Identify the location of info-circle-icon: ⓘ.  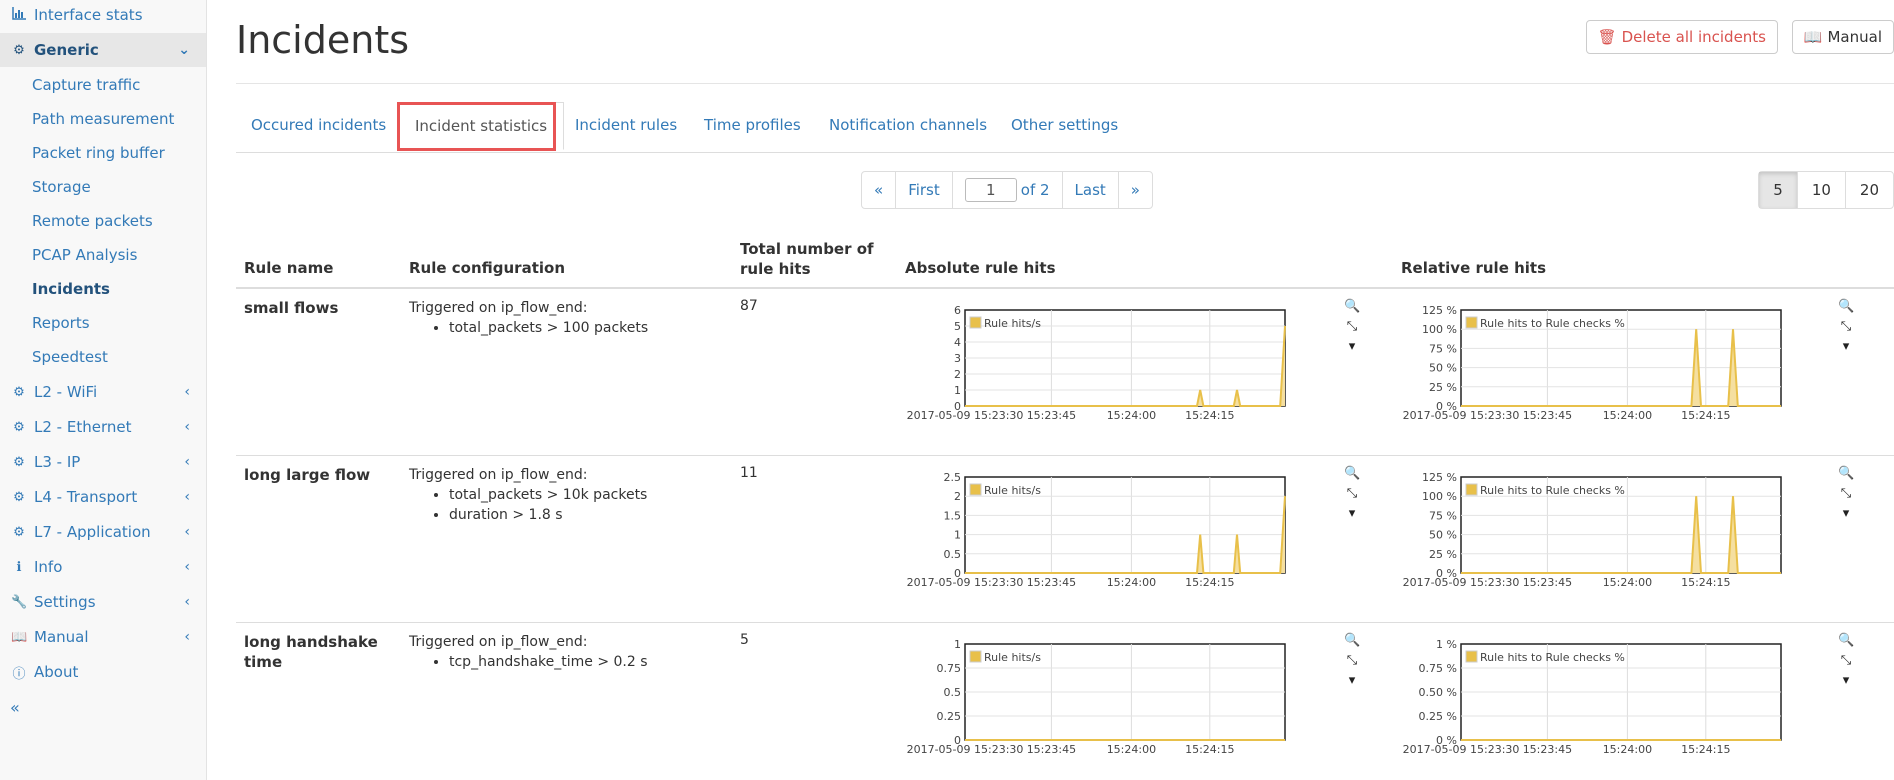
(19, 674).